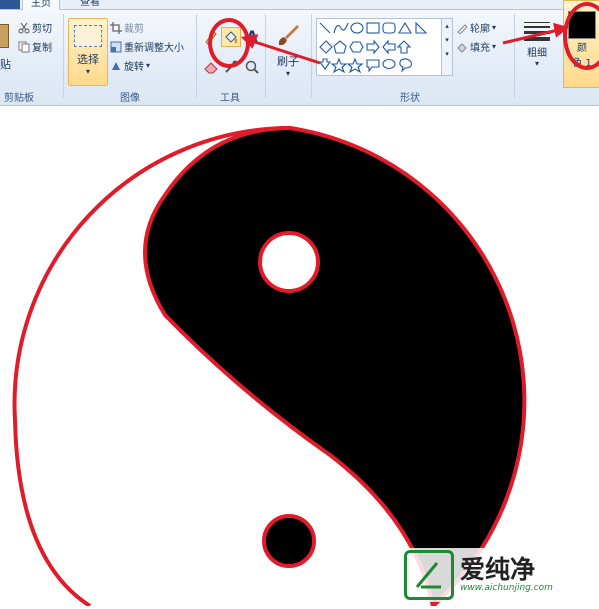  What do you see at coordinates (498, 569) in the screenshot?
I see `watermark-brand: 爱纯净` at bounding box center [498, 569].